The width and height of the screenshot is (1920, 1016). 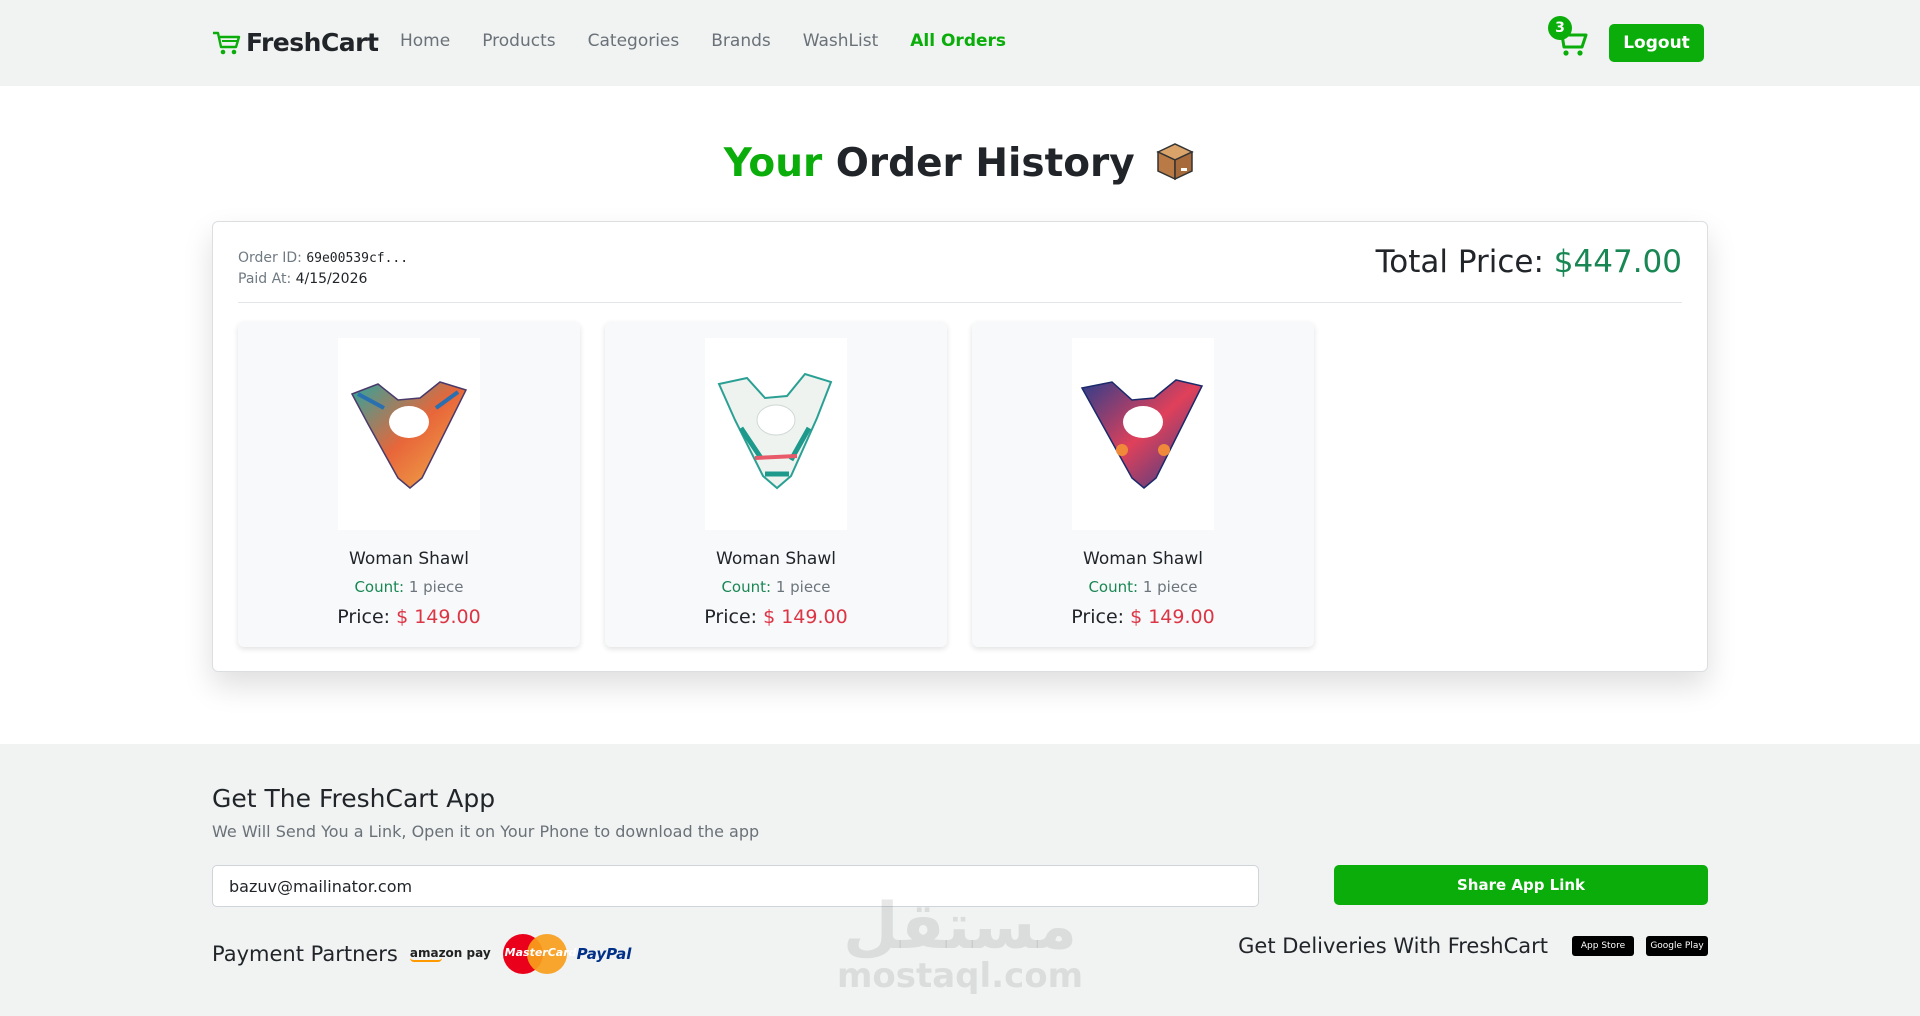 I want to click on paypal-text: PayPal, so click(x=604, y=954).